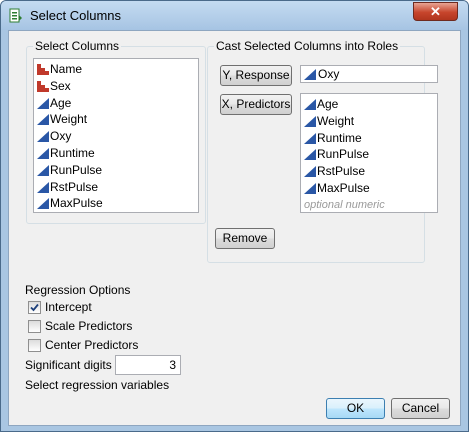 The image size is (469, 432). I want to click on significant-digits-input: 3, so click(148, 365).